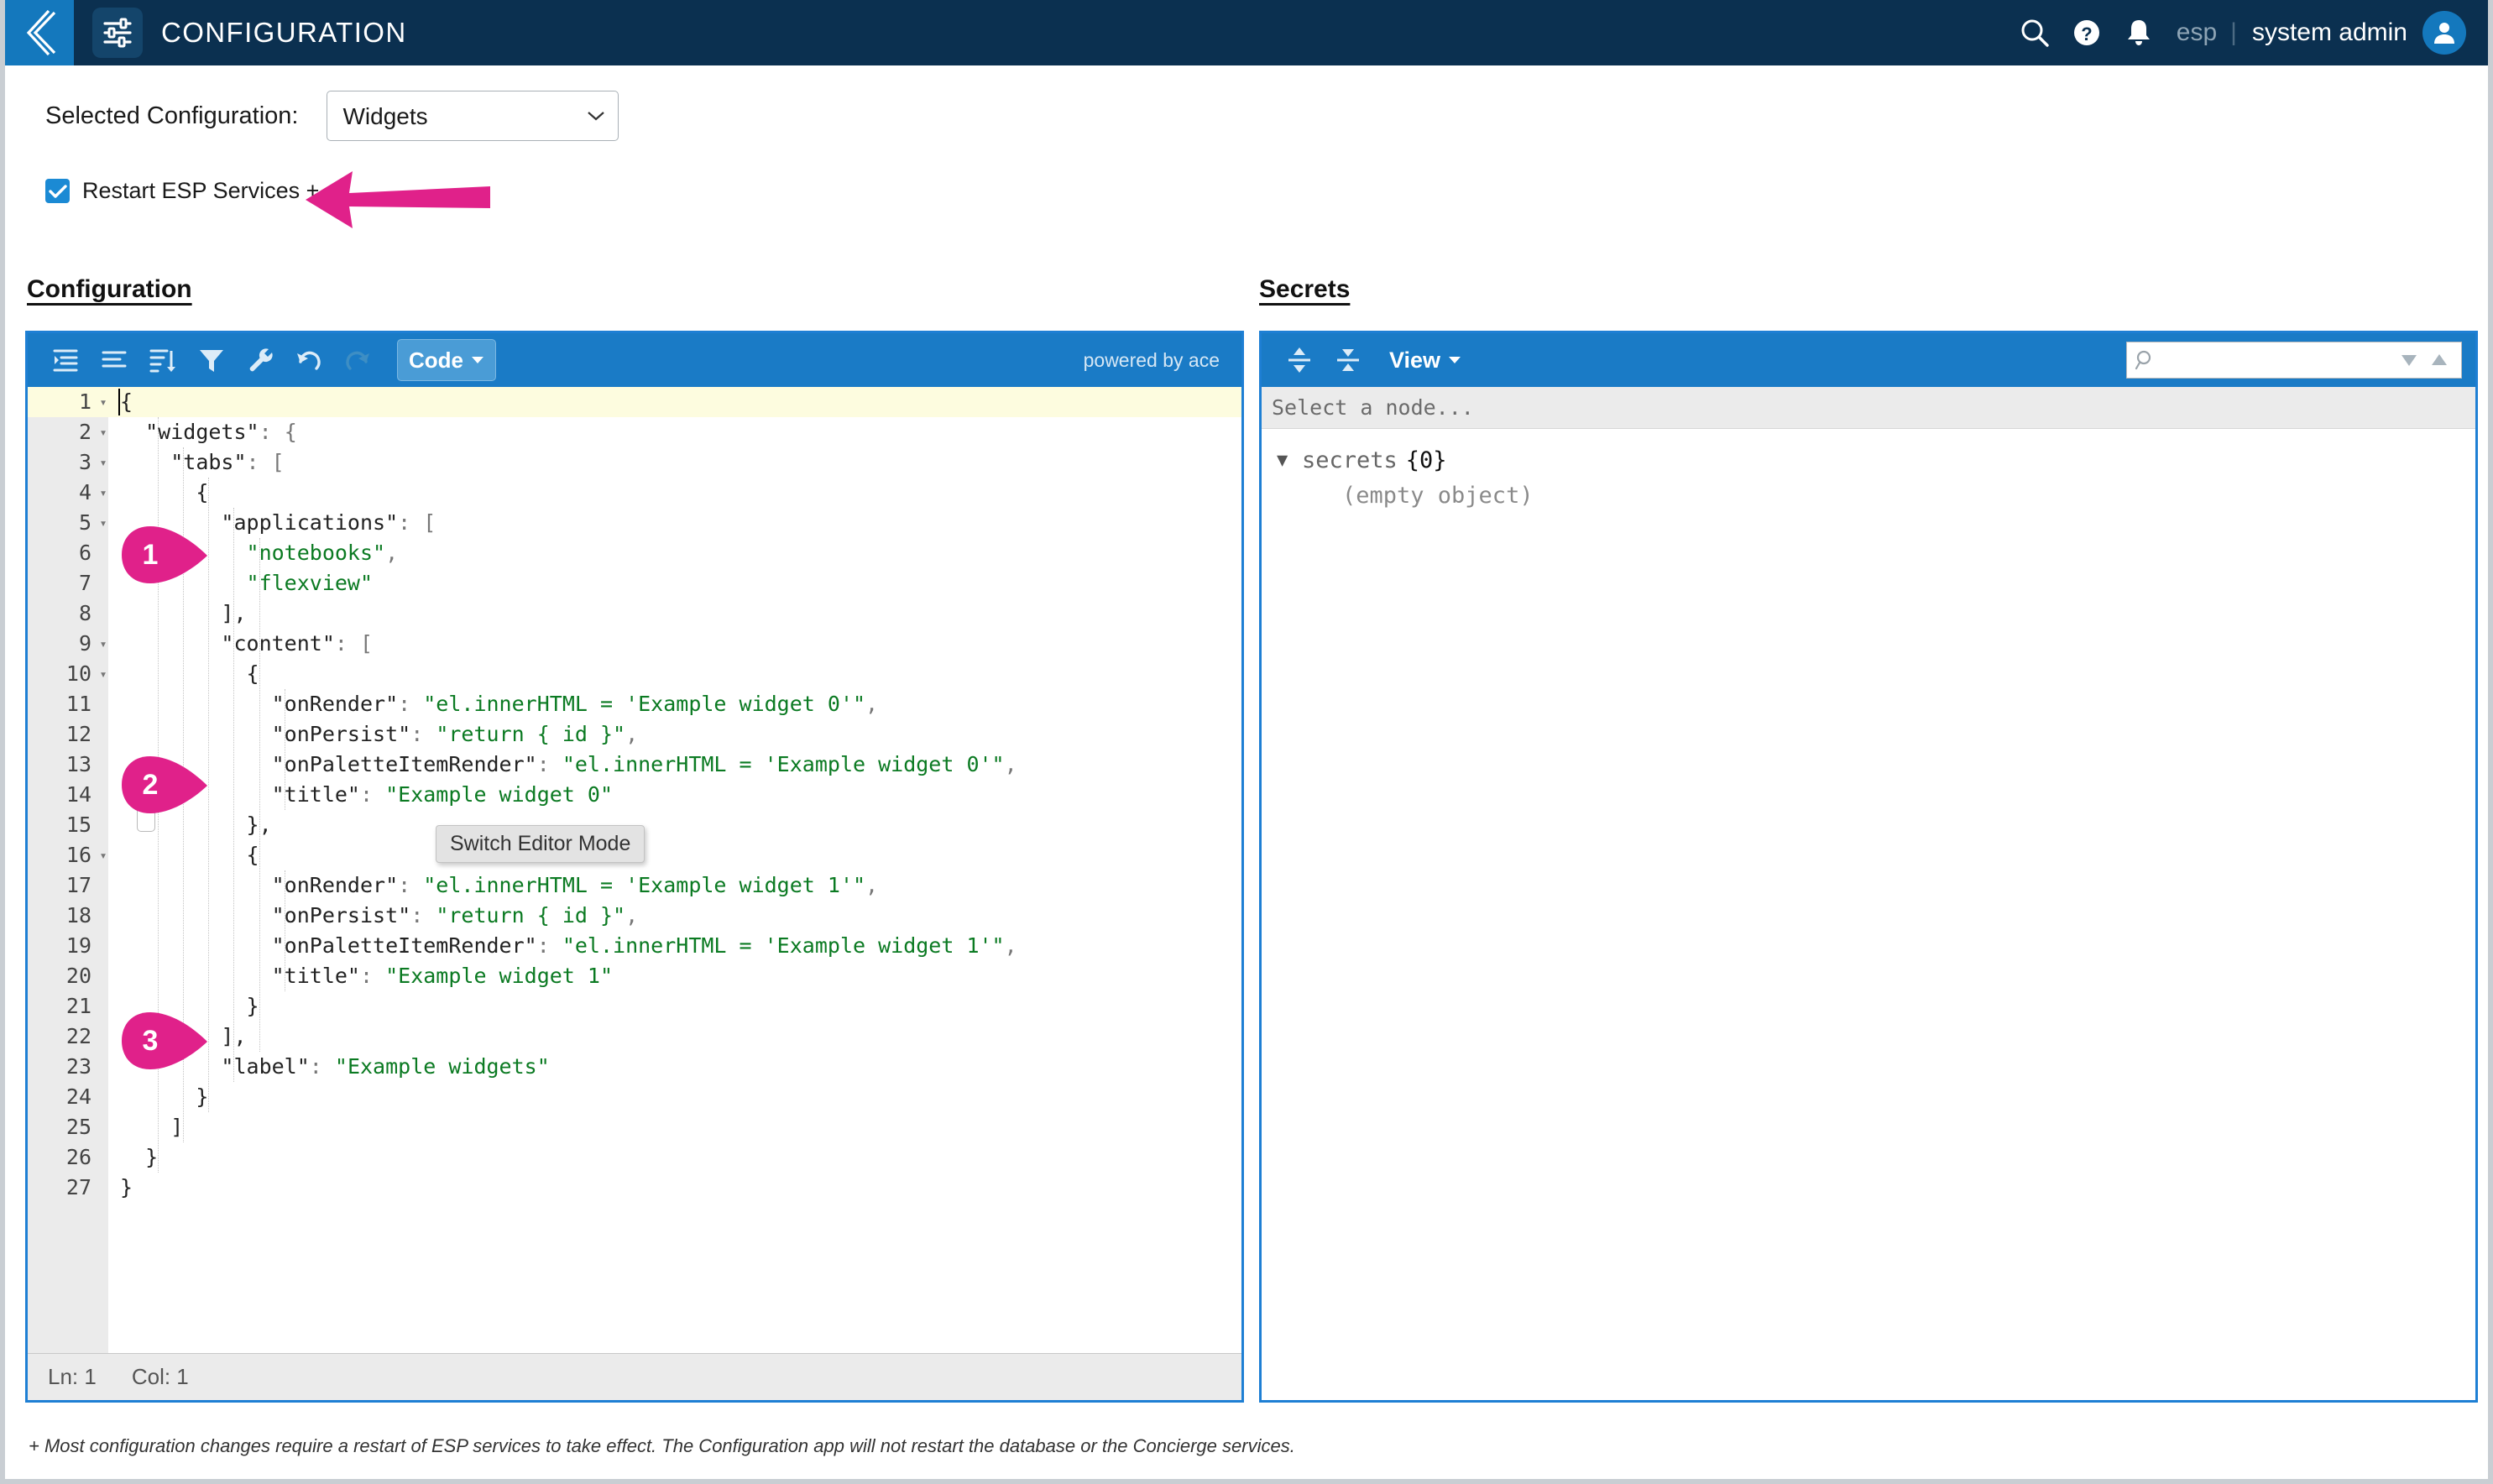  What do you see at coordinates (84, 643) in the screenshot?
I see `line-number: 9` at bounding box center [84, 643].